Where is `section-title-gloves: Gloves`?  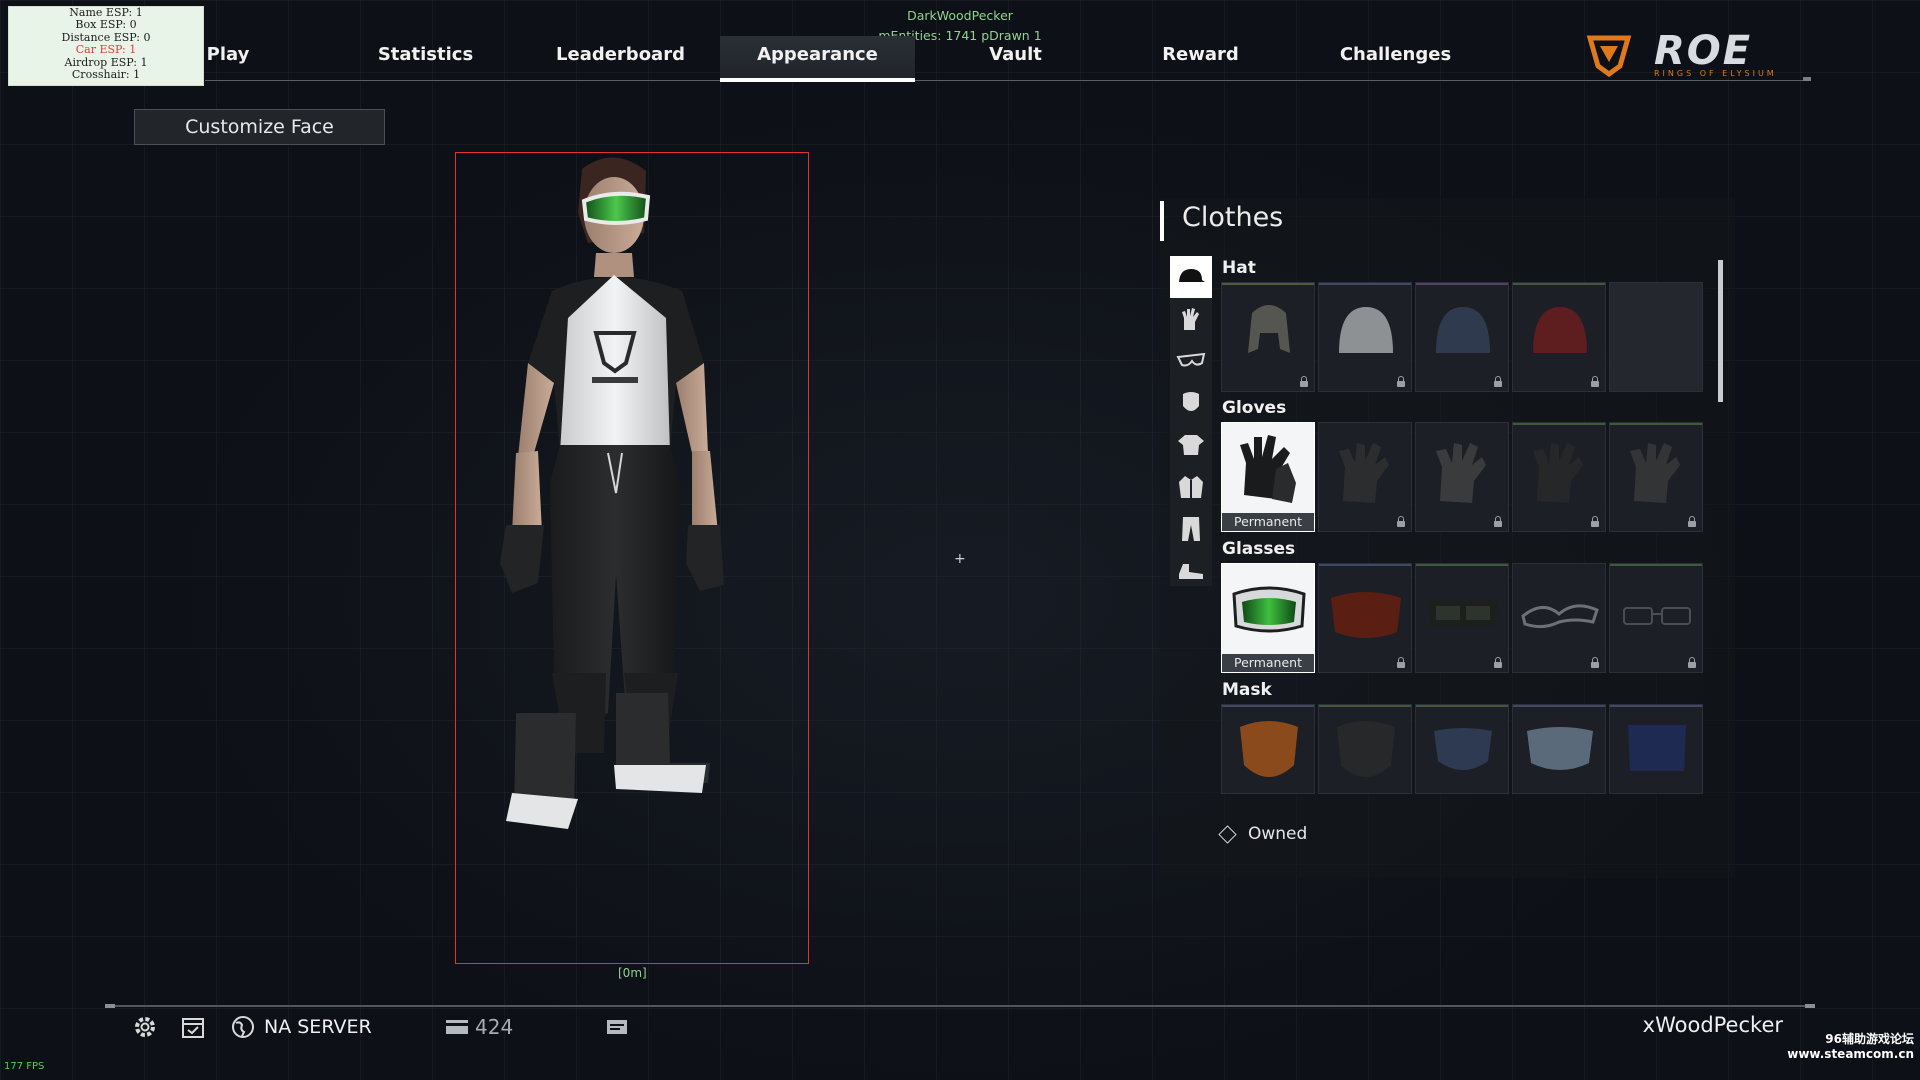 section-title-gloves: Gloves is located at coordinates (1254, 408).